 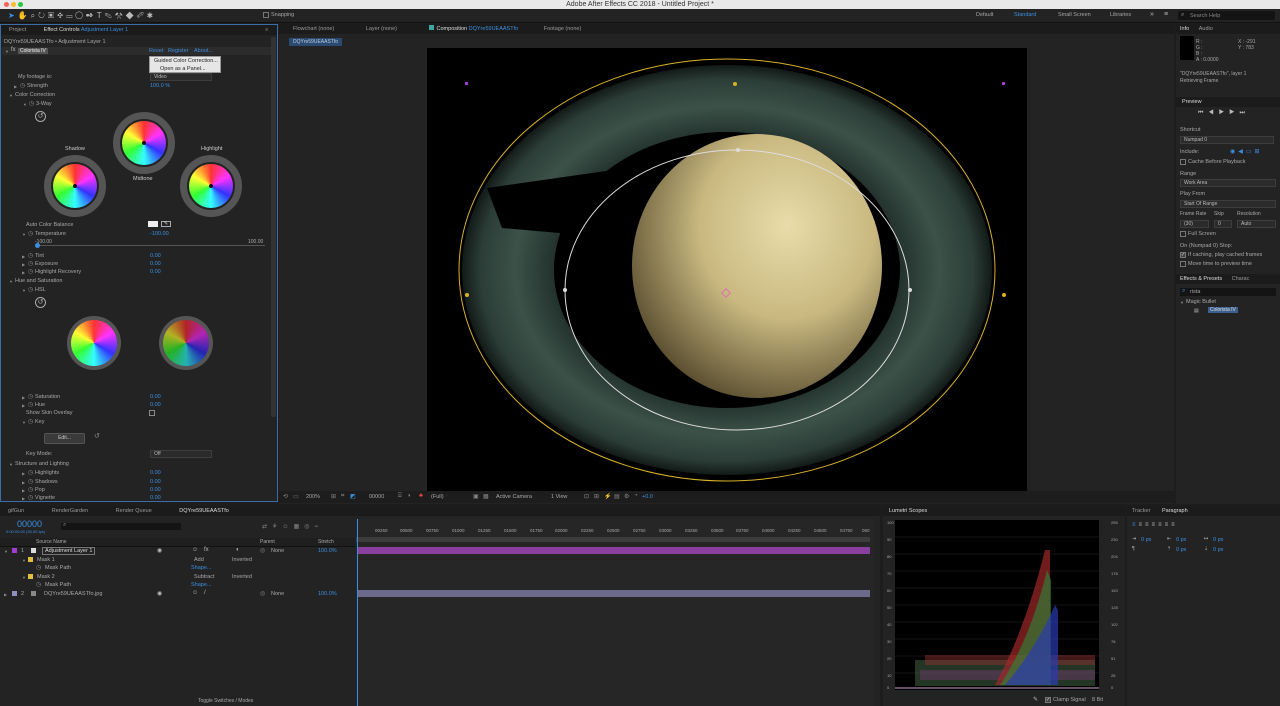 What do you see at coordinates (273, 227) in the screenshot?
I see `effect-controls-scrollbar` at bounding box center [273, 227].